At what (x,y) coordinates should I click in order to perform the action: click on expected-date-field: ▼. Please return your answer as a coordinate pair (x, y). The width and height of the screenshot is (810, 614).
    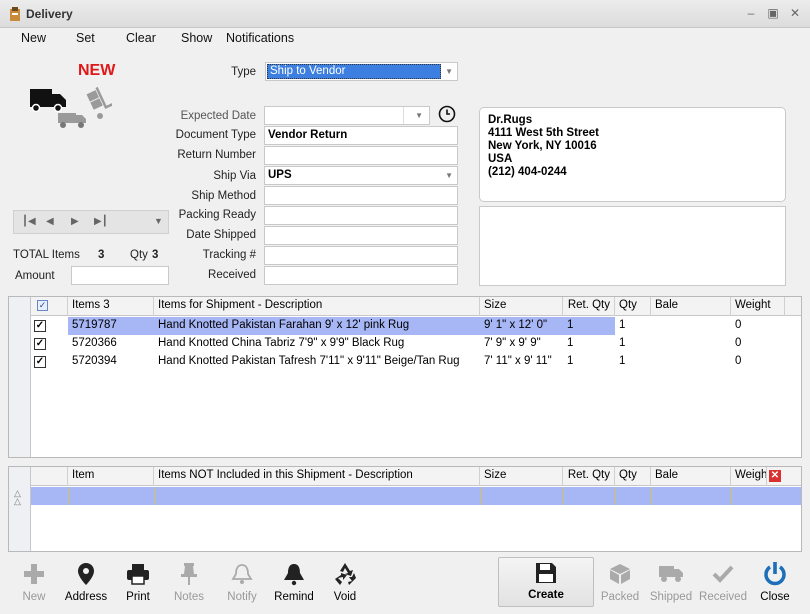
    Looking at the image, I should click on (347, 115).